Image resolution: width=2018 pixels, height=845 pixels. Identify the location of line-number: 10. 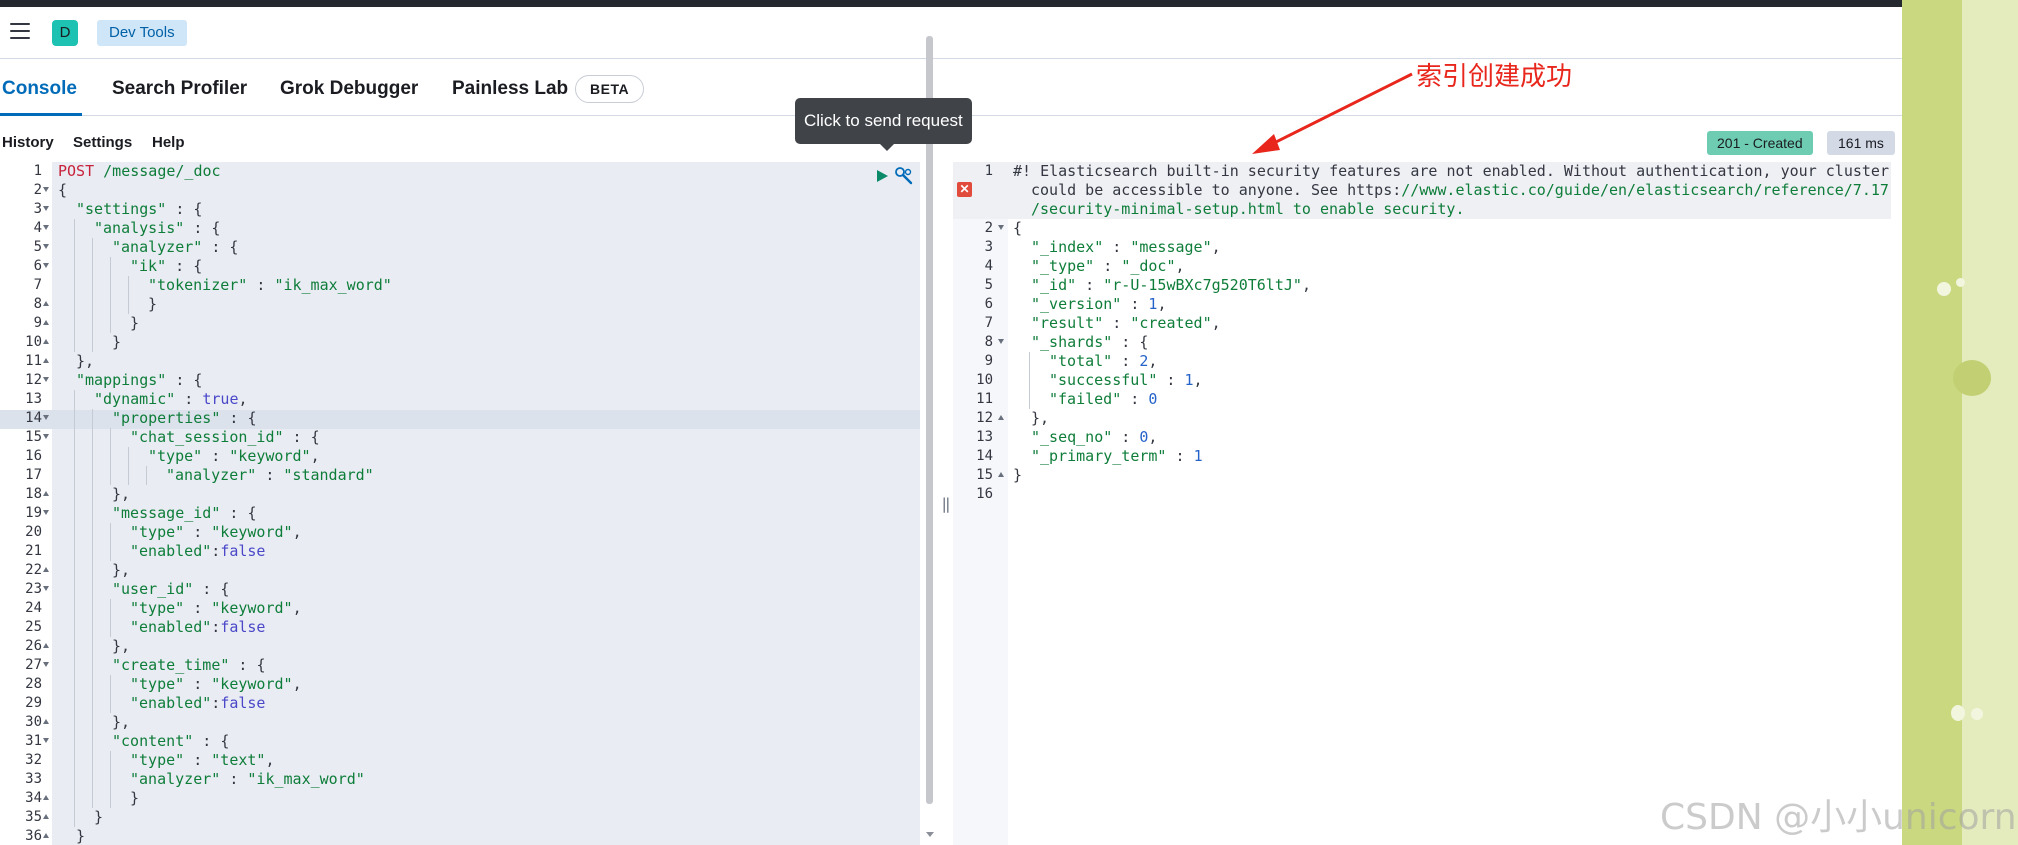
(33, 342).